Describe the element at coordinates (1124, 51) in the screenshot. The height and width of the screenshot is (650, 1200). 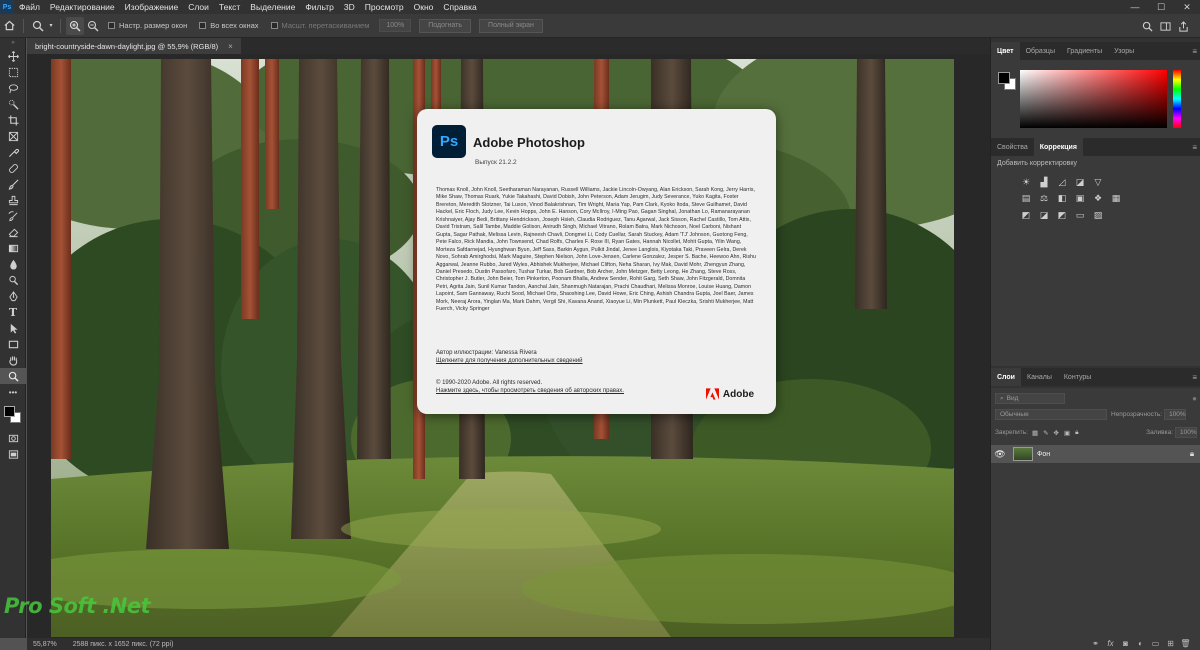
I see `tab-patterns: Узоры` at that location.